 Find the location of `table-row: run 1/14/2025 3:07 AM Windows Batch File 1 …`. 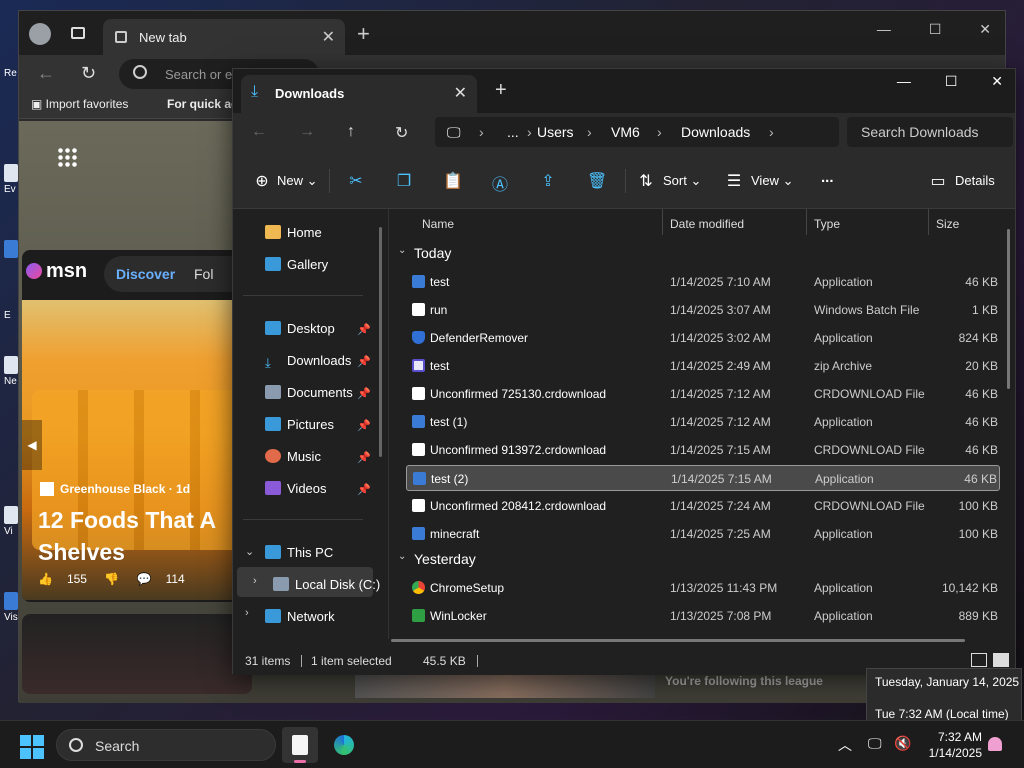

table-row: run 1/14/2025 3:07 AM Windows Batch File 1 … is located at coordinates (703, 310).